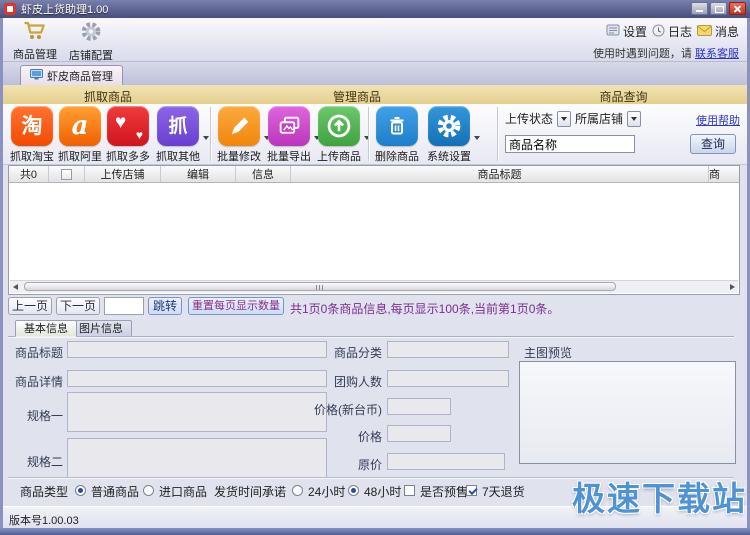  What do you see at coordinates (35, 33) in the screenshot?
I see `cart-icon` at bounding box center [35, 33].